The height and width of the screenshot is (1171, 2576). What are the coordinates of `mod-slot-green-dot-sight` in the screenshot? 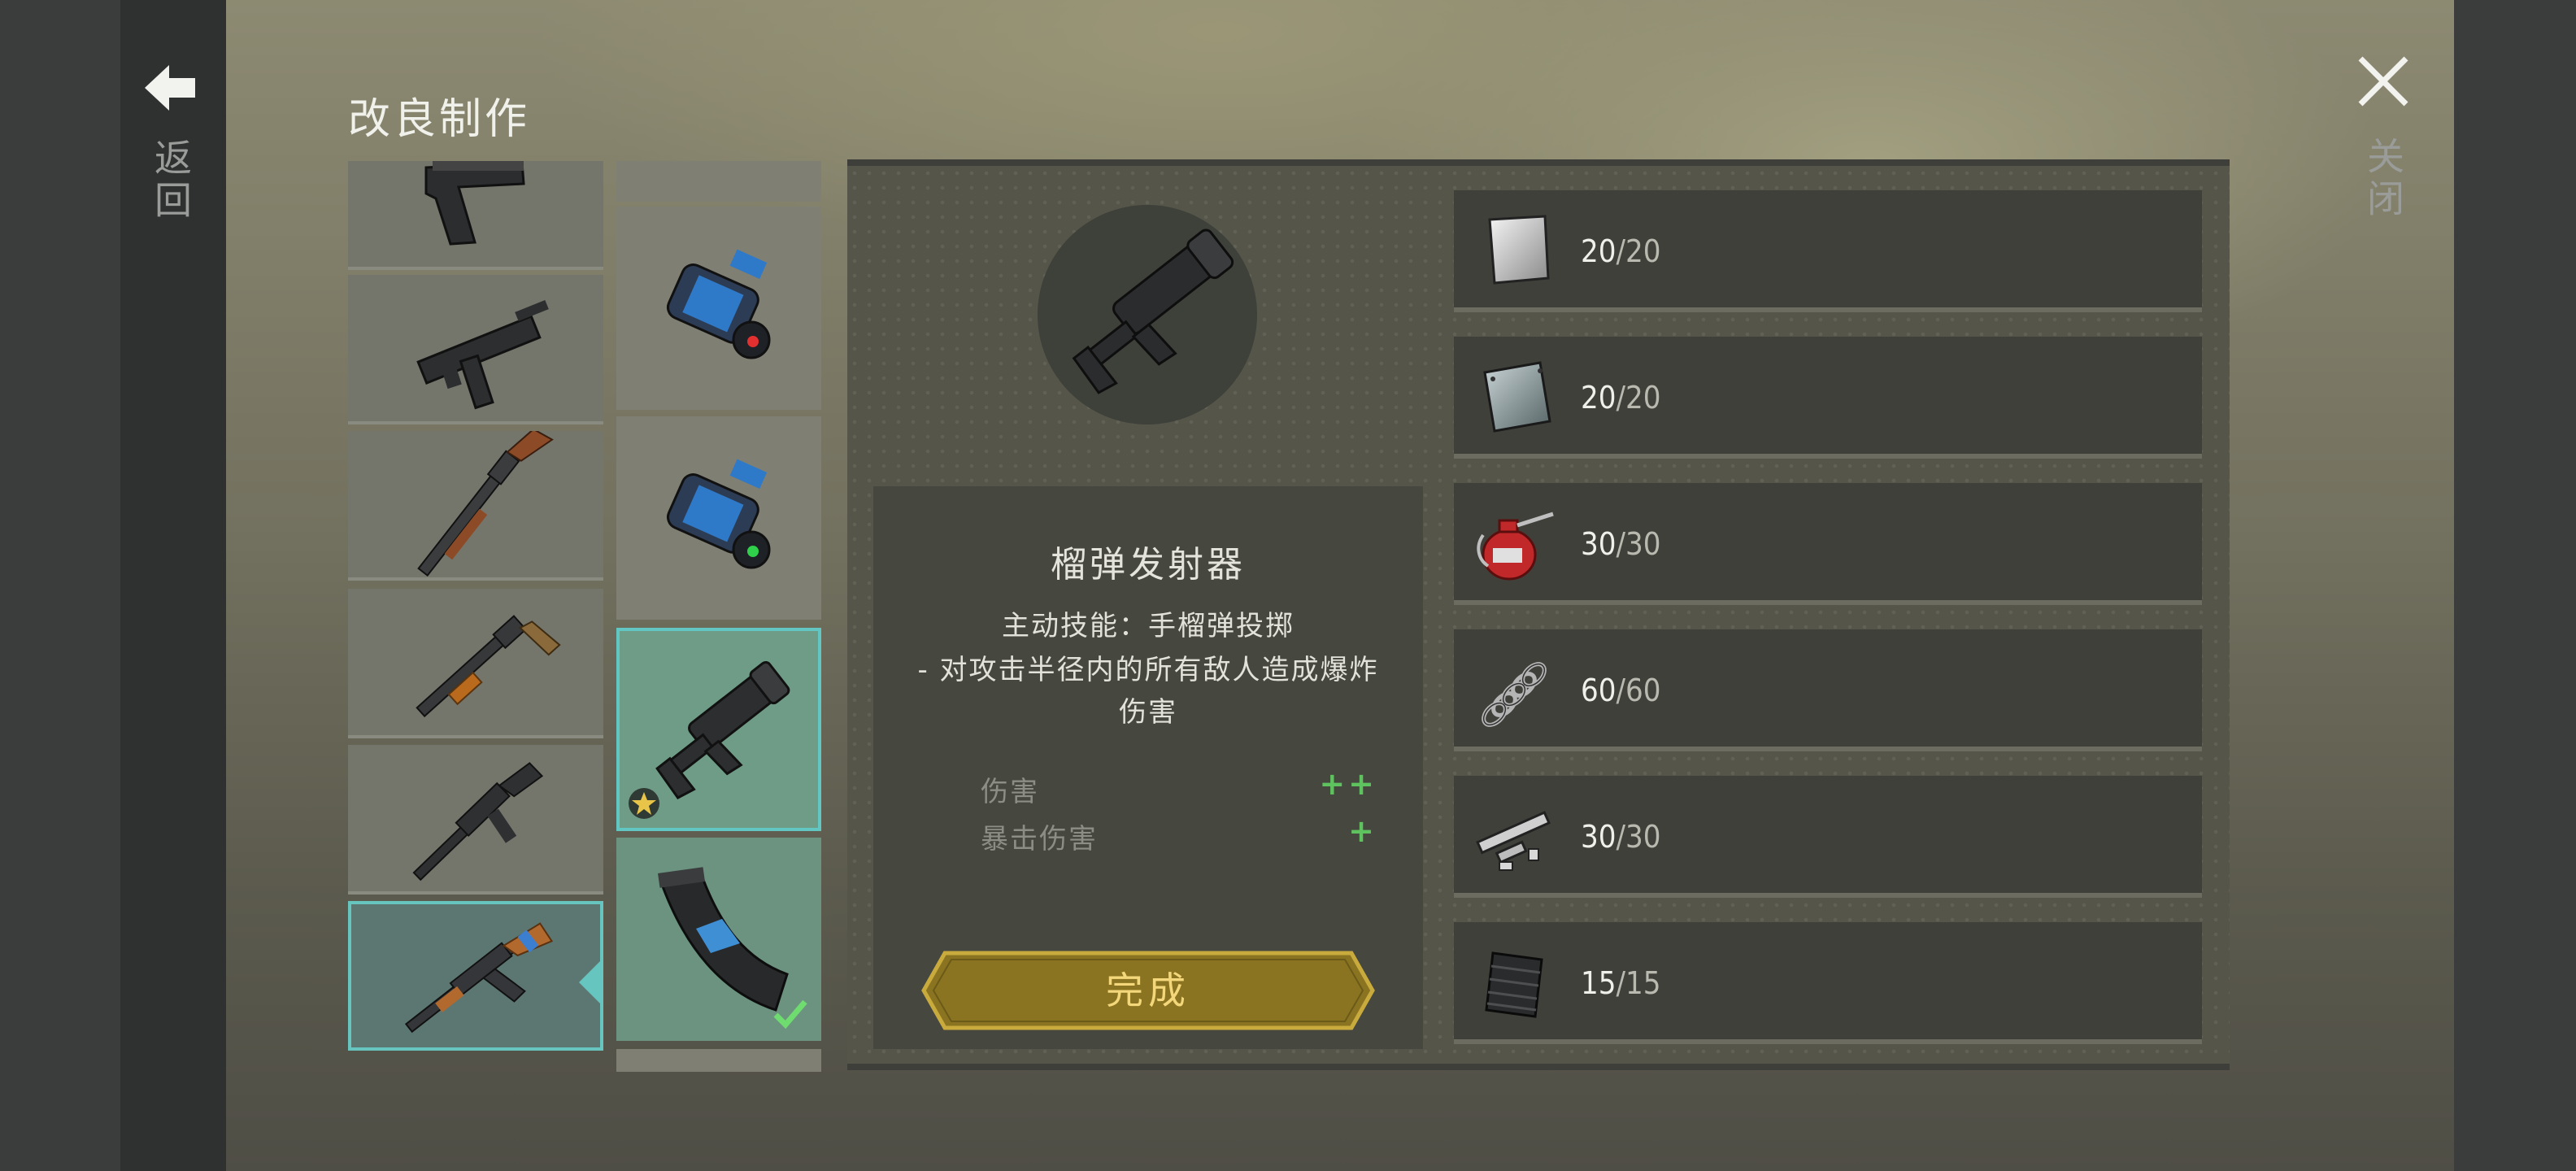 It's located at (719, 518).